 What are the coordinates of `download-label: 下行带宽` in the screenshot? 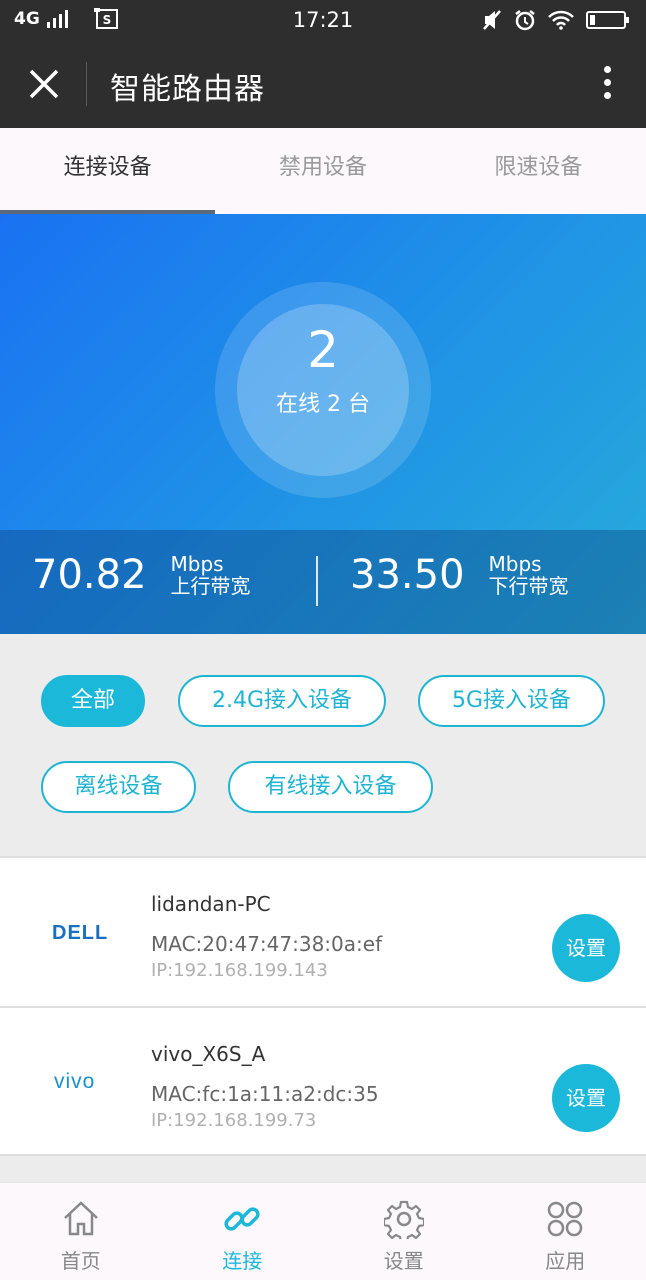 It's located at (528, 586).